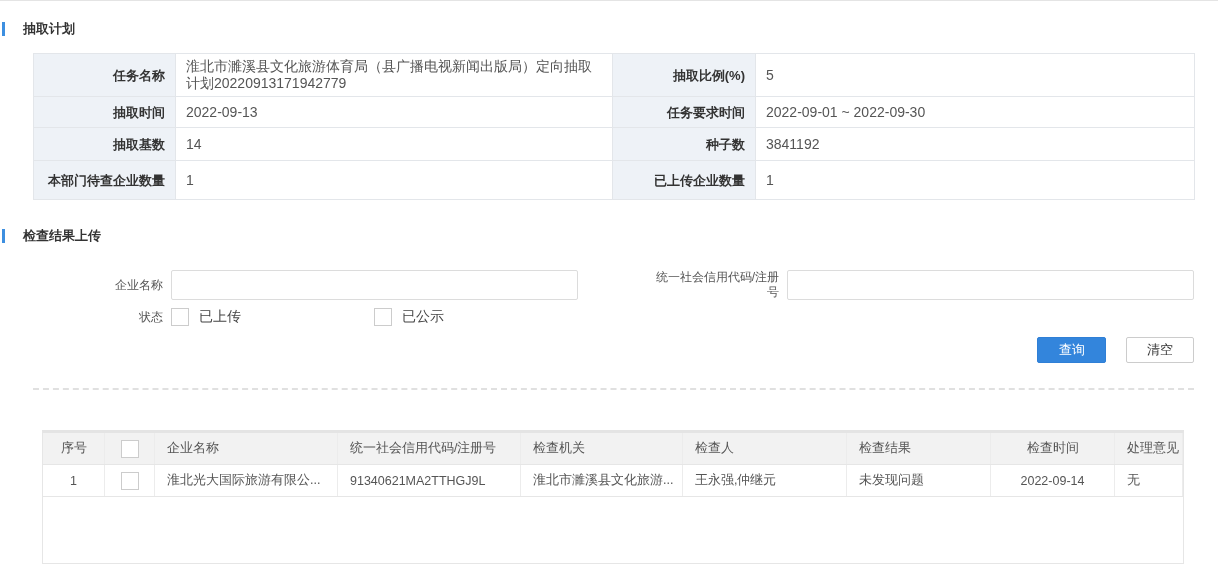  I want to click on column-header: 序号, so click(73, 448).